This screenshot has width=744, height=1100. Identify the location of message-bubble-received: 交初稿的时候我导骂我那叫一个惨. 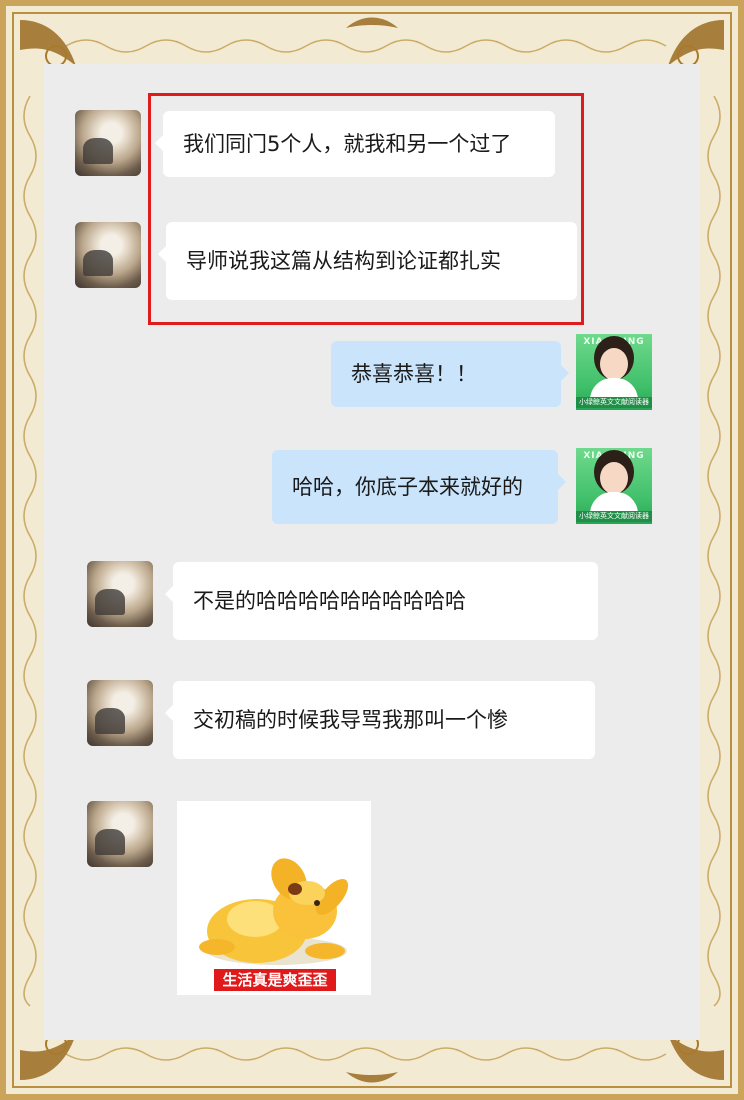
(380, 720).